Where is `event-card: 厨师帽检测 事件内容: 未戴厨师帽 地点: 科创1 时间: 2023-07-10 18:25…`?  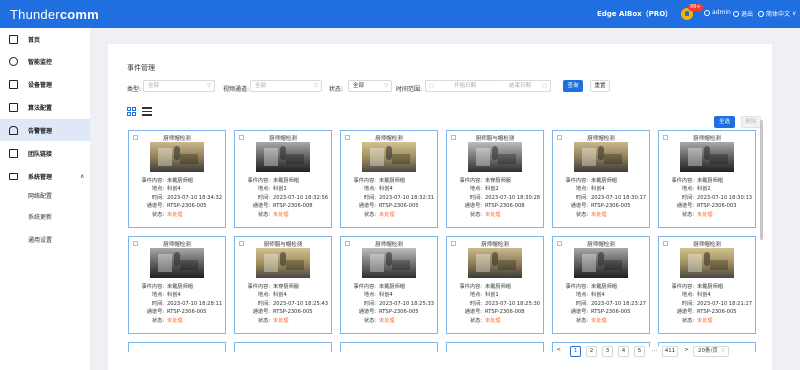
event-card: 厨师帽检测 事件内容: 未戴厨师帽 地点: 科创1 时间: 2023-07-10 18:25… is located at coordinates (495, 285).